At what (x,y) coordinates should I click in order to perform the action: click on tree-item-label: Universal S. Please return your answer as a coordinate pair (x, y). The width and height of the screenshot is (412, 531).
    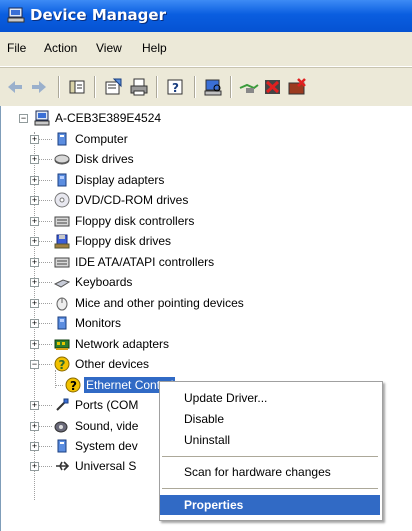
    Looking at the image, I should click on (106, 466).